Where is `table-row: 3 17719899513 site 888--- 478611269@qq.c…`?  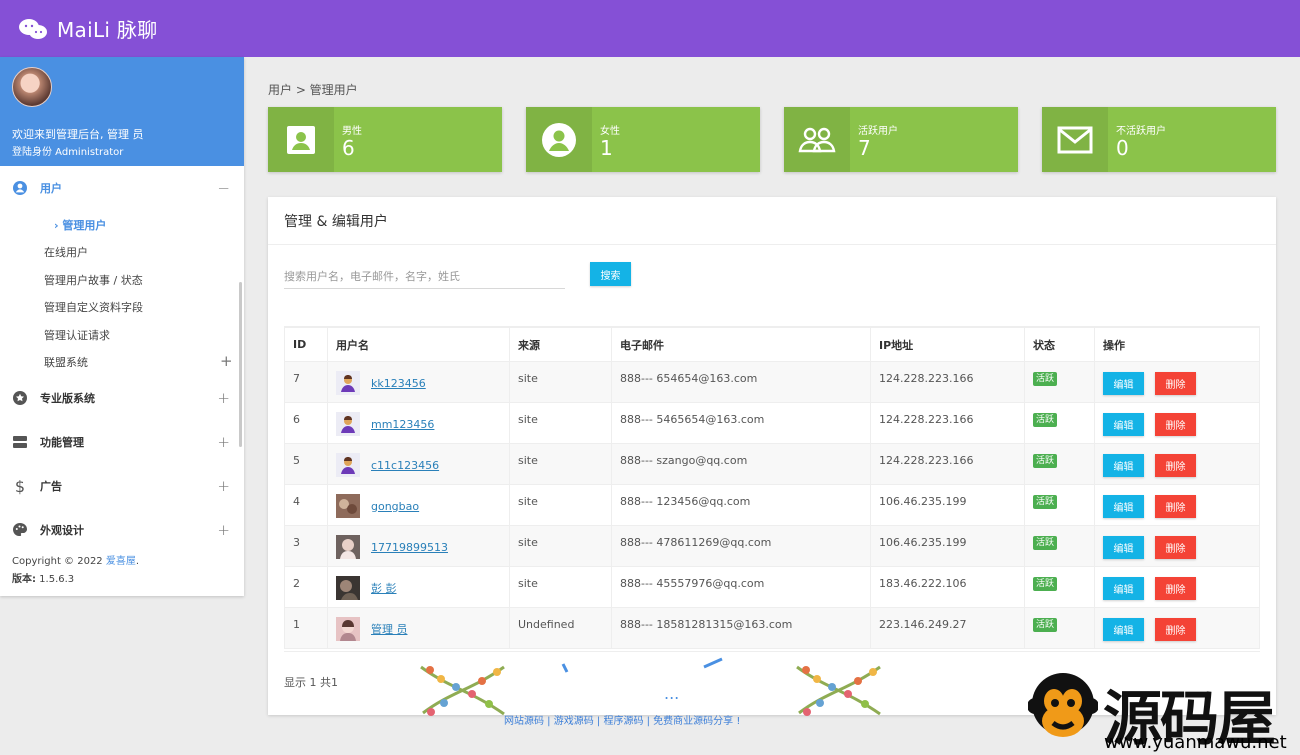 table-row: 3 17719899513 site 888--- 478611269@qq.c… is located at coordinates (772, 546).